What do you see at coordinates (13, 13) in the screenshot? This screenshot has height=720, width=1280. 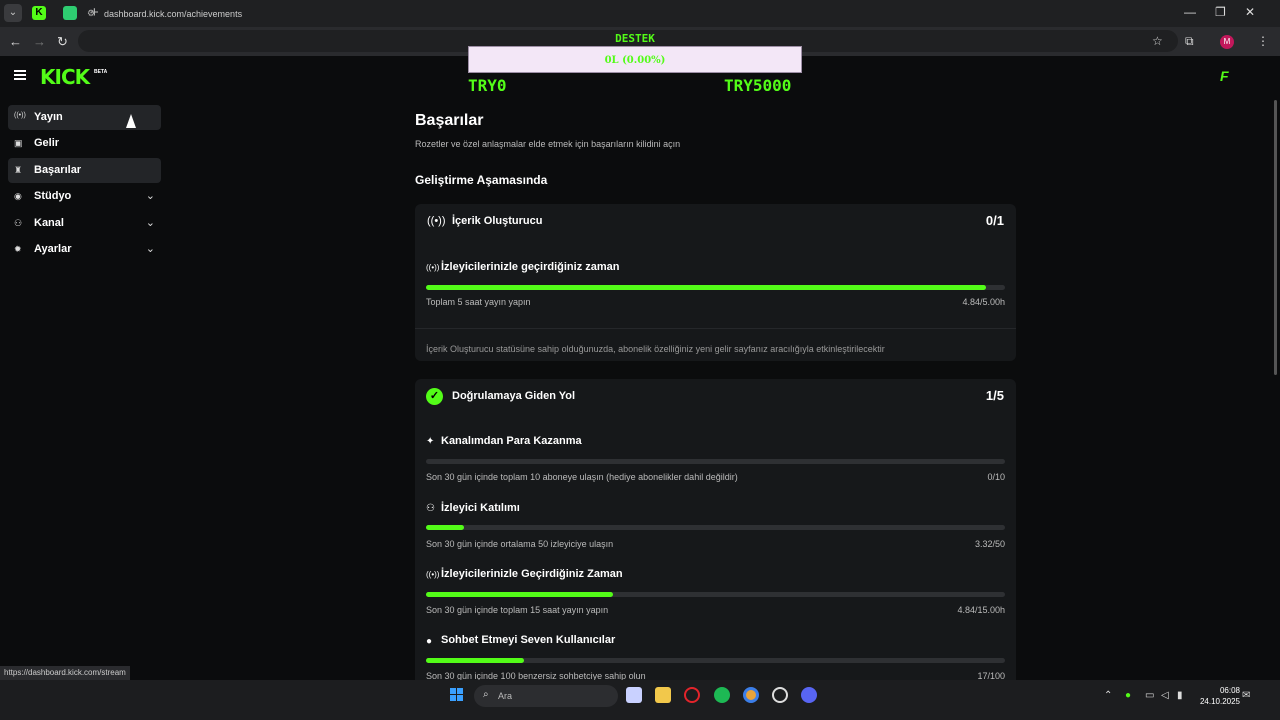 I see `tab-list-button: ⌄` at bounding box center [13, 13].